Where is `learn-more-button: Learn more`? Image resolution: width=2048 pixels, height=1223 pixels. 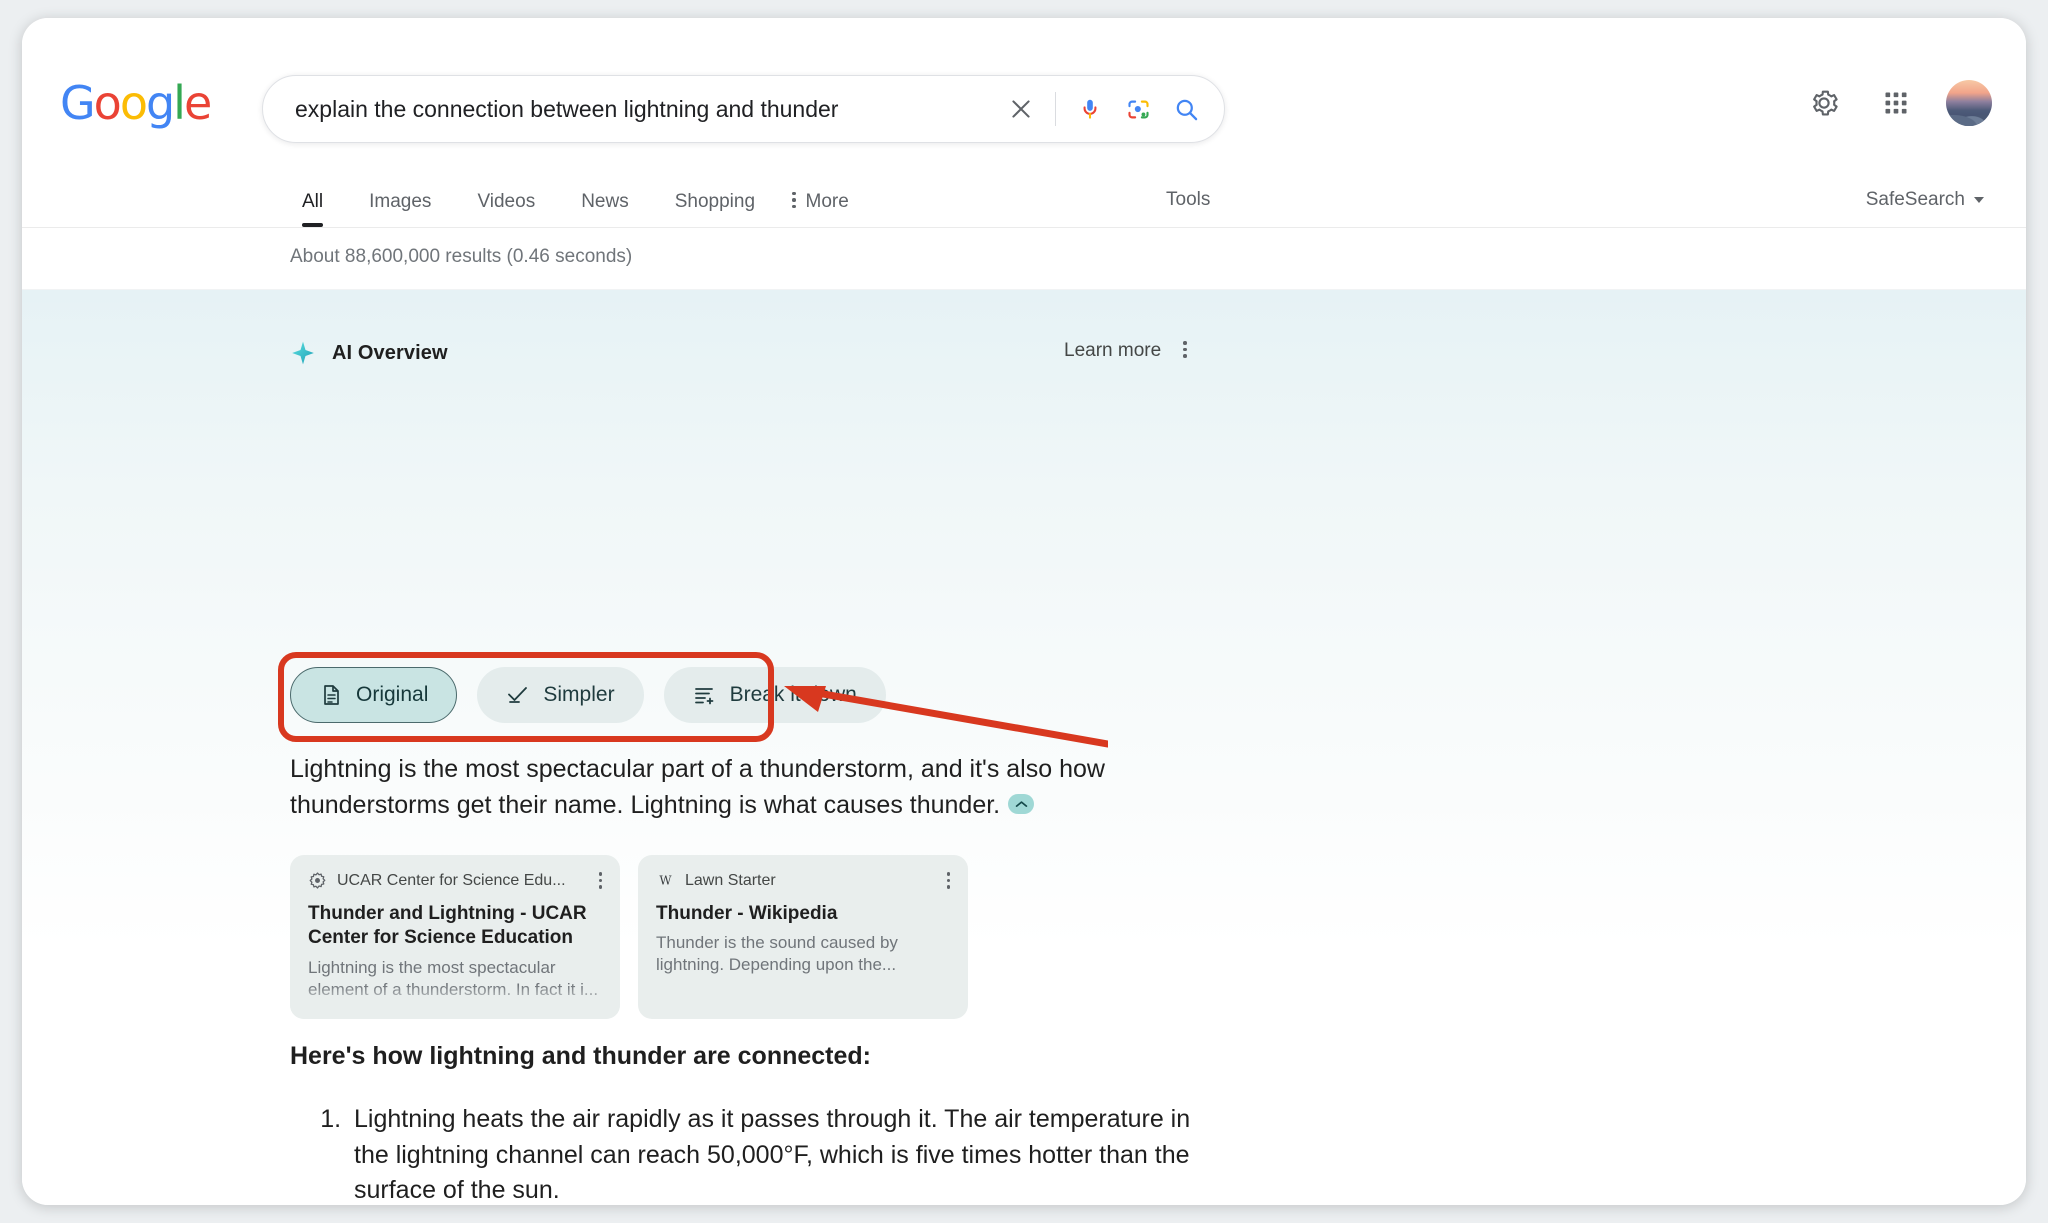 learn-more-button: Learn more is located at coordinates (1125, 351).